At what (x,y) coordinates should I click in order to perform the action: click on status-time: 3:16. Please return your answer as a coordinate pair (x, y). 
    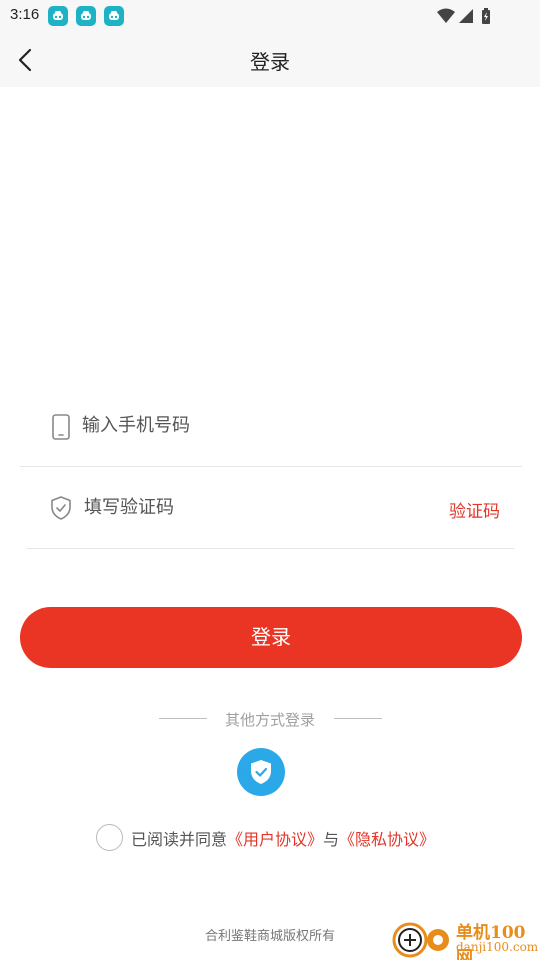
    Looking at the image, I should click on (25, 14).